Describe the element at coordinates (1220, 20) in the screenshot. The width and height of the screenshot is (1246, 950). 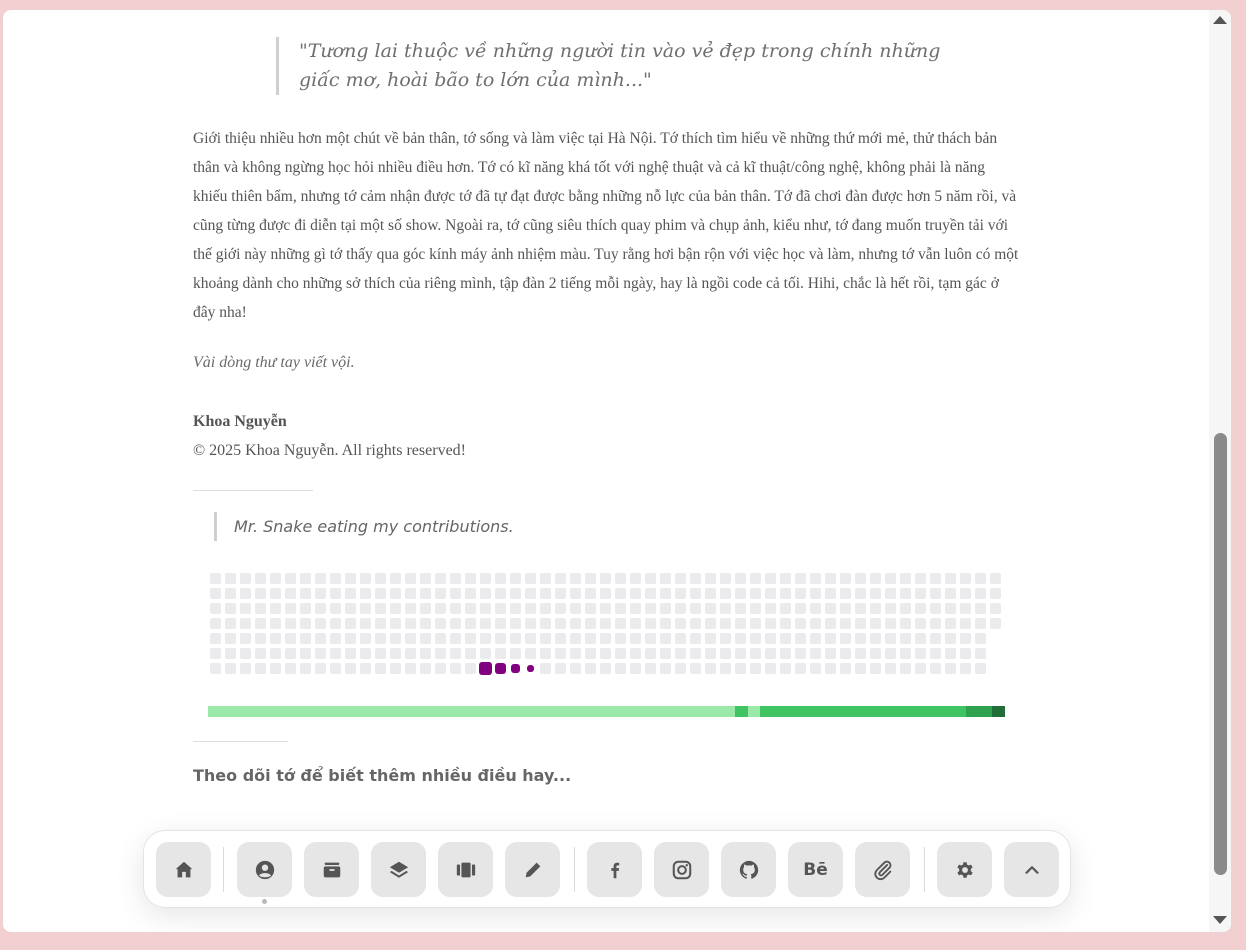
I see `scroll-up-arrow` at that location.